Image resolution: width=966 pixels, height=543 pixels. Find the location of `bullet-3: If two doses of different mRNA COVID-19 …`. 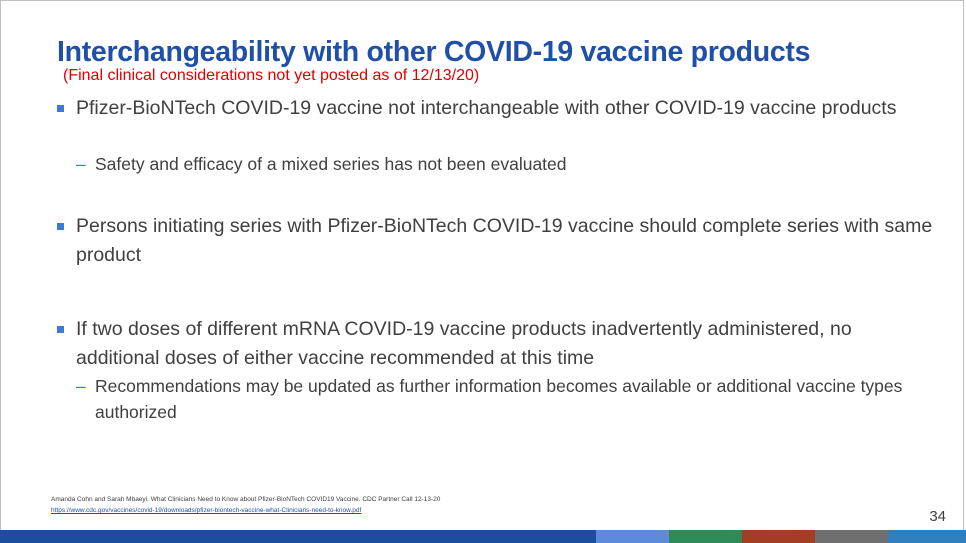

bullet-3: If two doses of different mRNA COVID-19 … is located at coordinates (497, 344).